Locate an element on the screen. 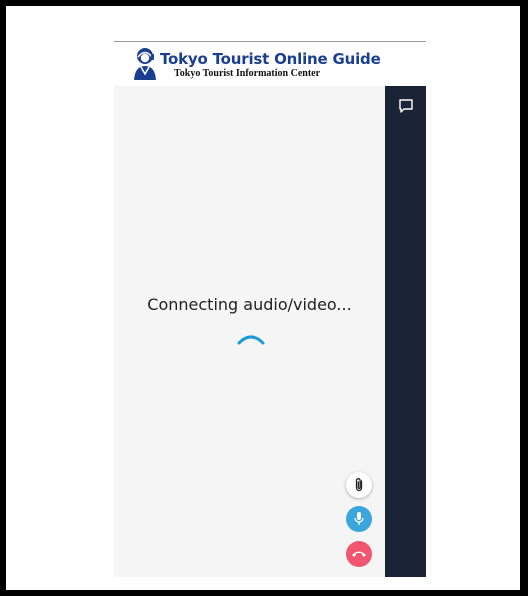 The height and width of the screenshot is (596, 528). site-title: Tokyo Tourist Online Guide is located at coordinates (270, 59).